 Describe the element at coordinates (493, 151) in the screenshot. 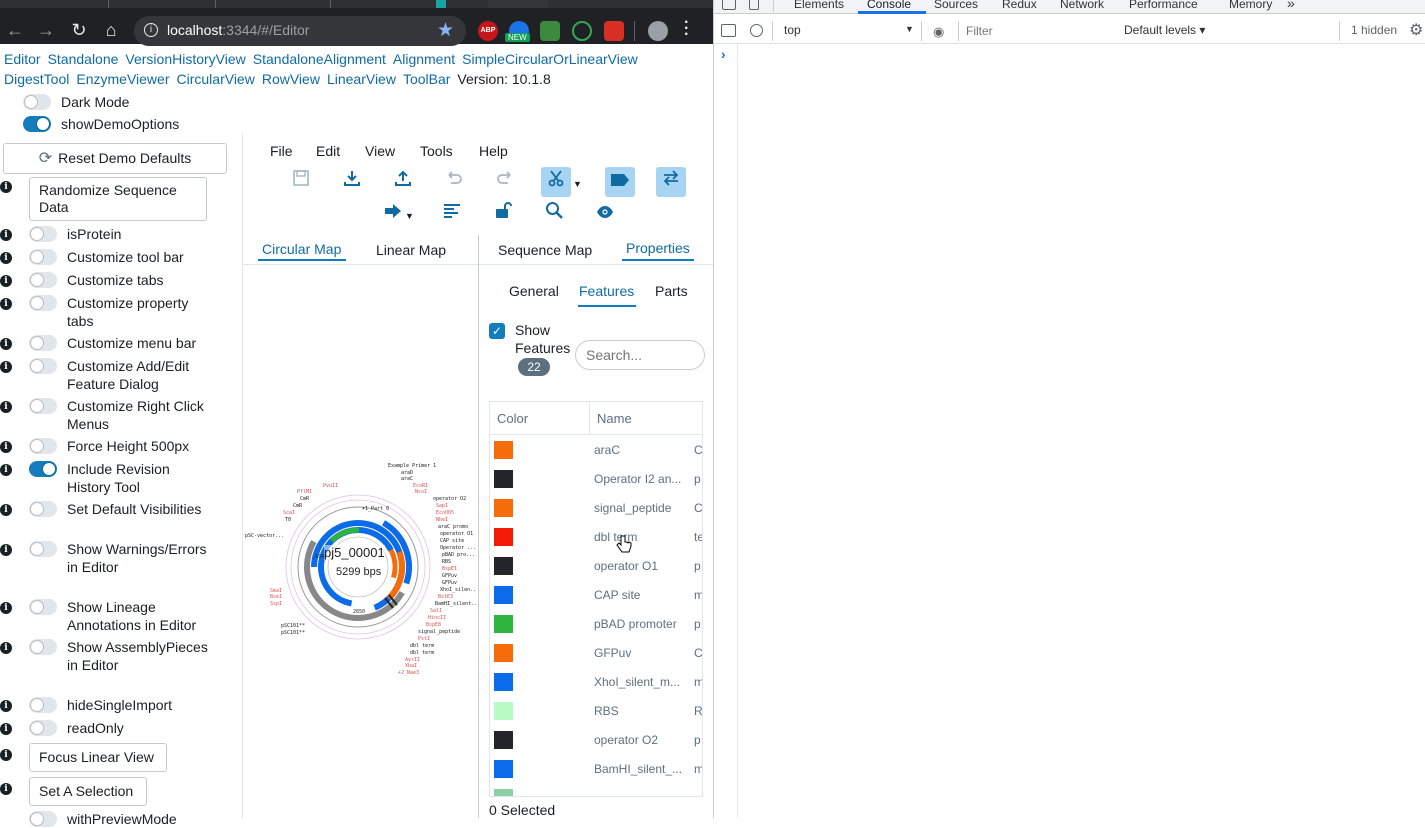

I see `menu-help: Help` at that location.